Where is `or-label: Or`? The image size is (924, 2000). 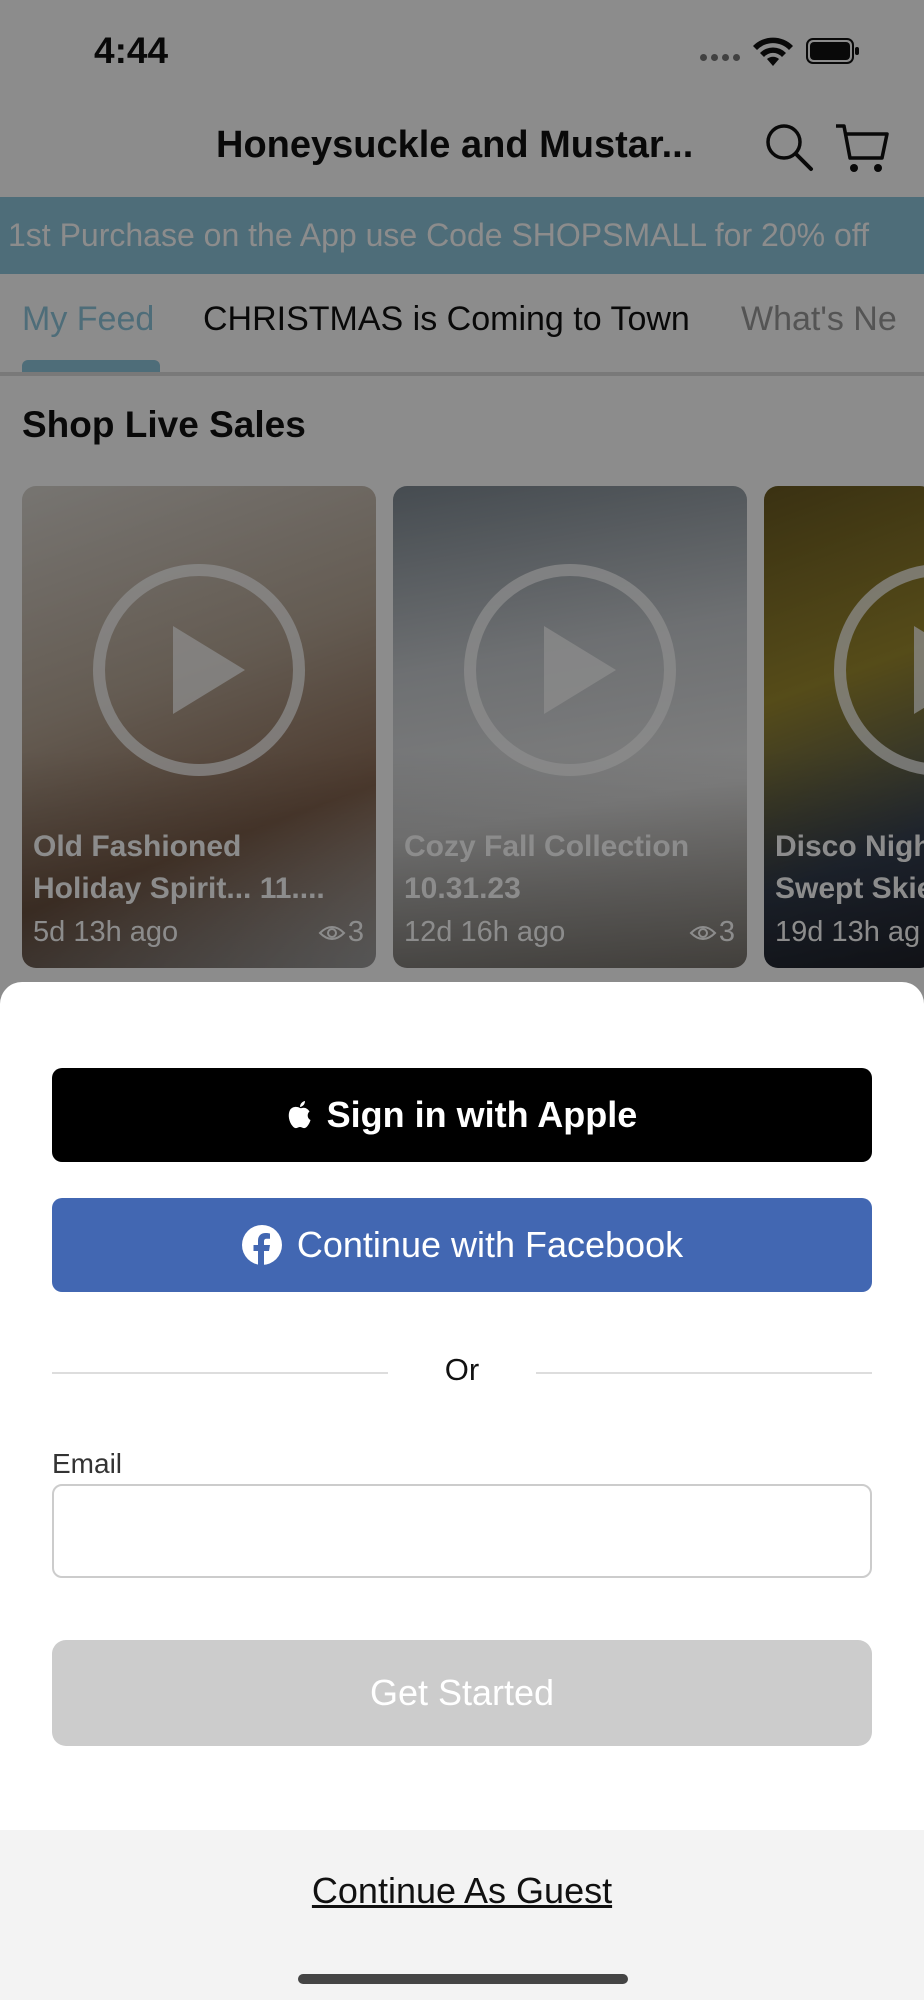 or-label: Or is located at coordinates (462, 1369).